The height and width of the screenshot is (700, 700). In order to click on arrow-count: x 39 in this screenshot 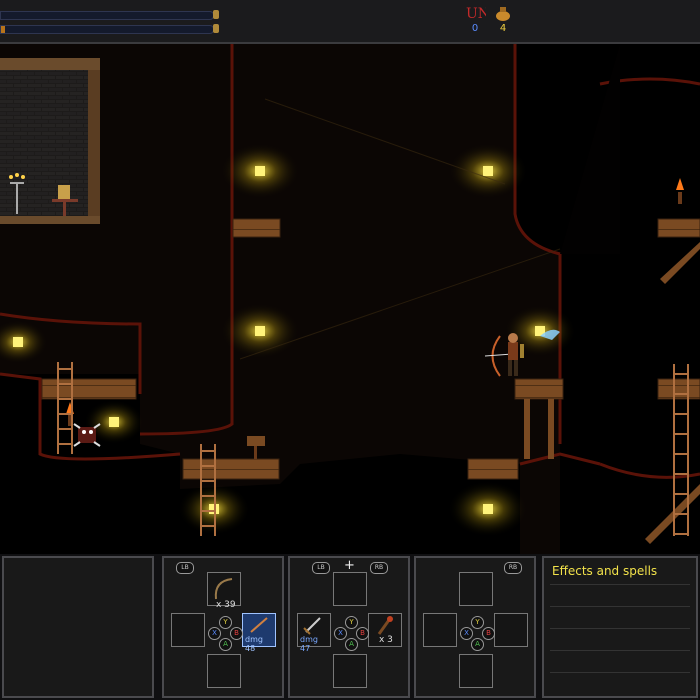, I will do `click(226, 605)`.